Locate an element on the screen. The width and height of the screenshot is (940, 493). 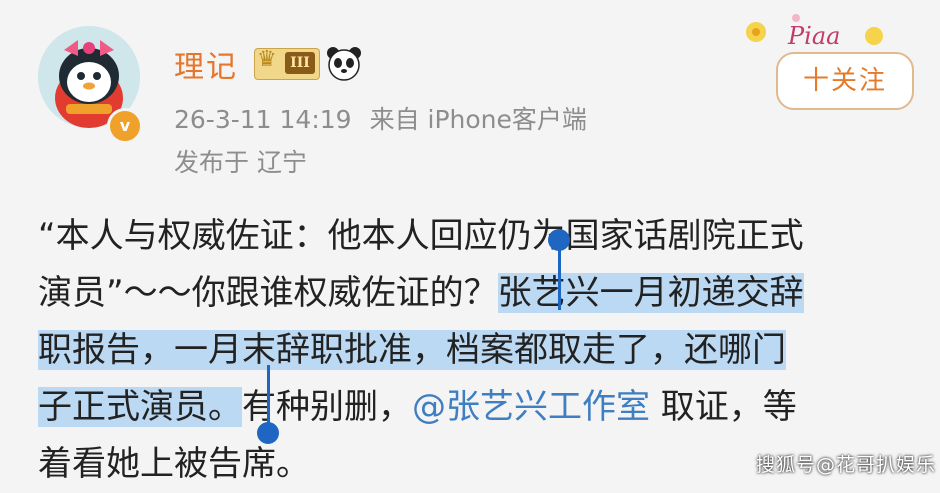
post-line: 子正式演员。有种别删，@张艺兴工作室 取证，等 is located at coordinates (478, 407).